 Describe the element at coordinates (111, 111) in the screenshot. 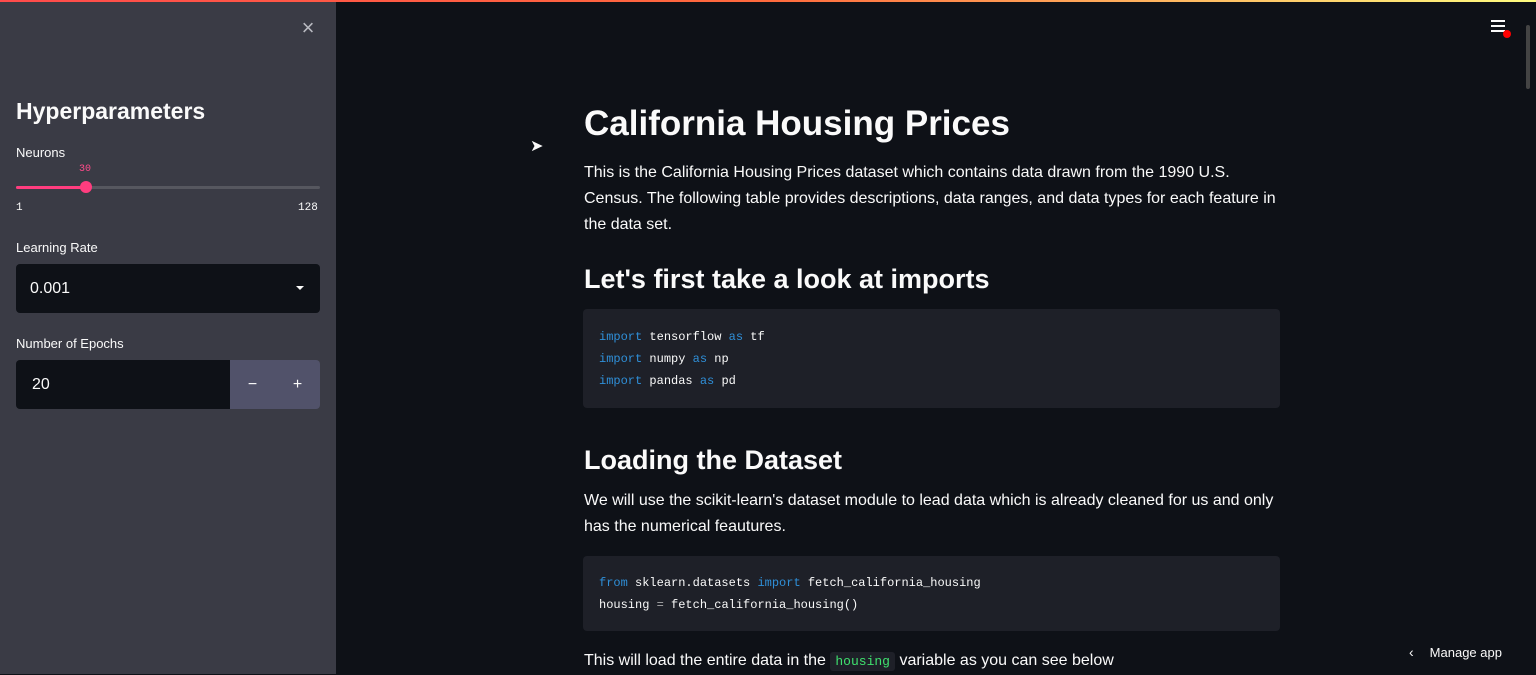

I see `sidebar-title: Hyperparameters` at that location.